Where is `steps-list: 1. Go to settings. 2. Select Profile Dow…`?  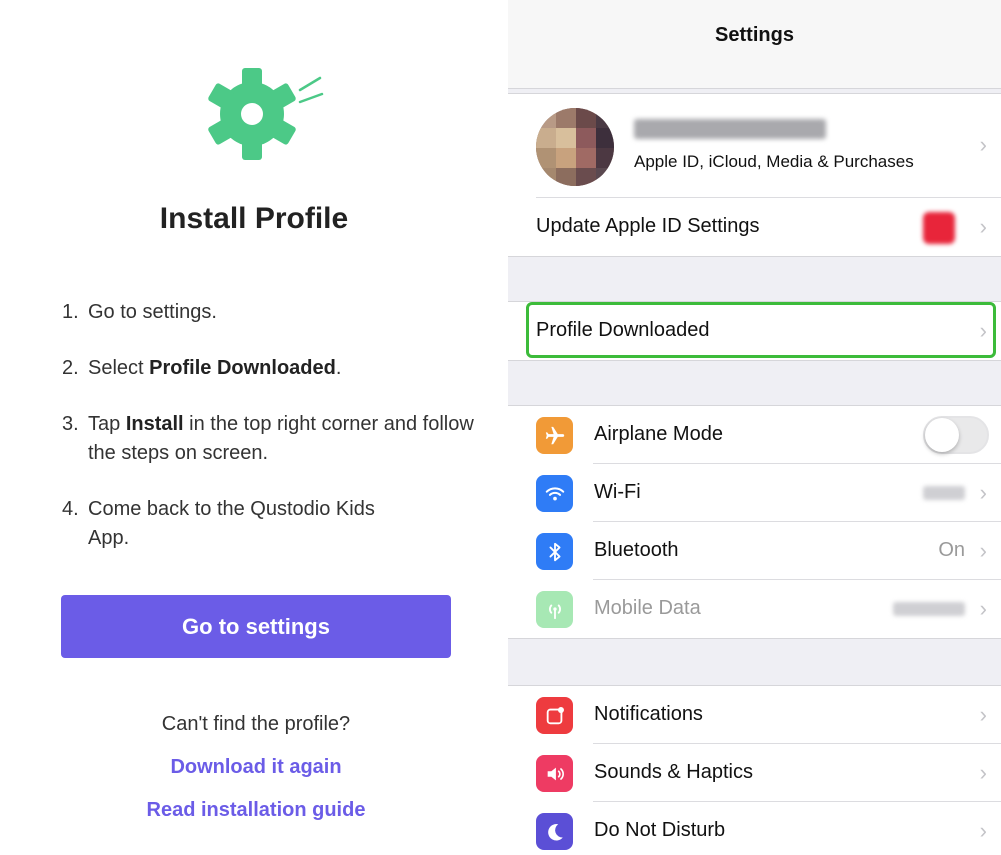 steps-list: 1. Go to settings. 2. Select Profile Dow… is located at coordinates (277, 439).